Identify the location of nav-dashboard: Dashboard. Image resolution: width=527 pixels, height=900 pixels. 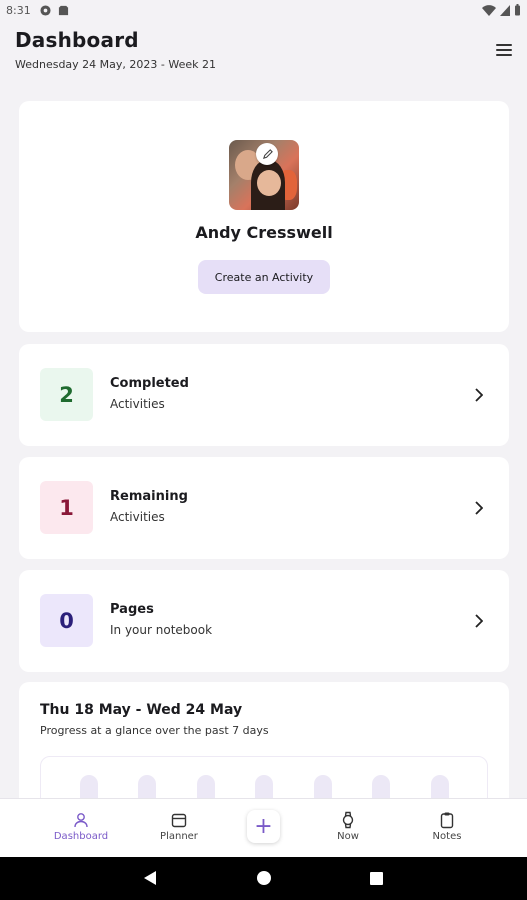
(81, 826).